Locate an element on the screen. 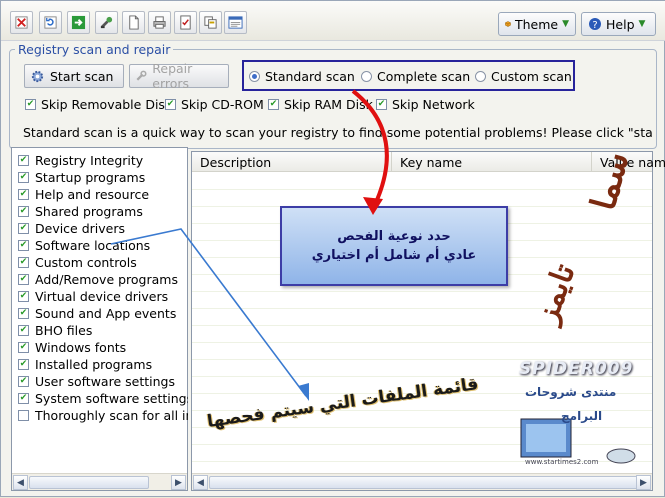  copy-icon is located at coordinates (210, 22).